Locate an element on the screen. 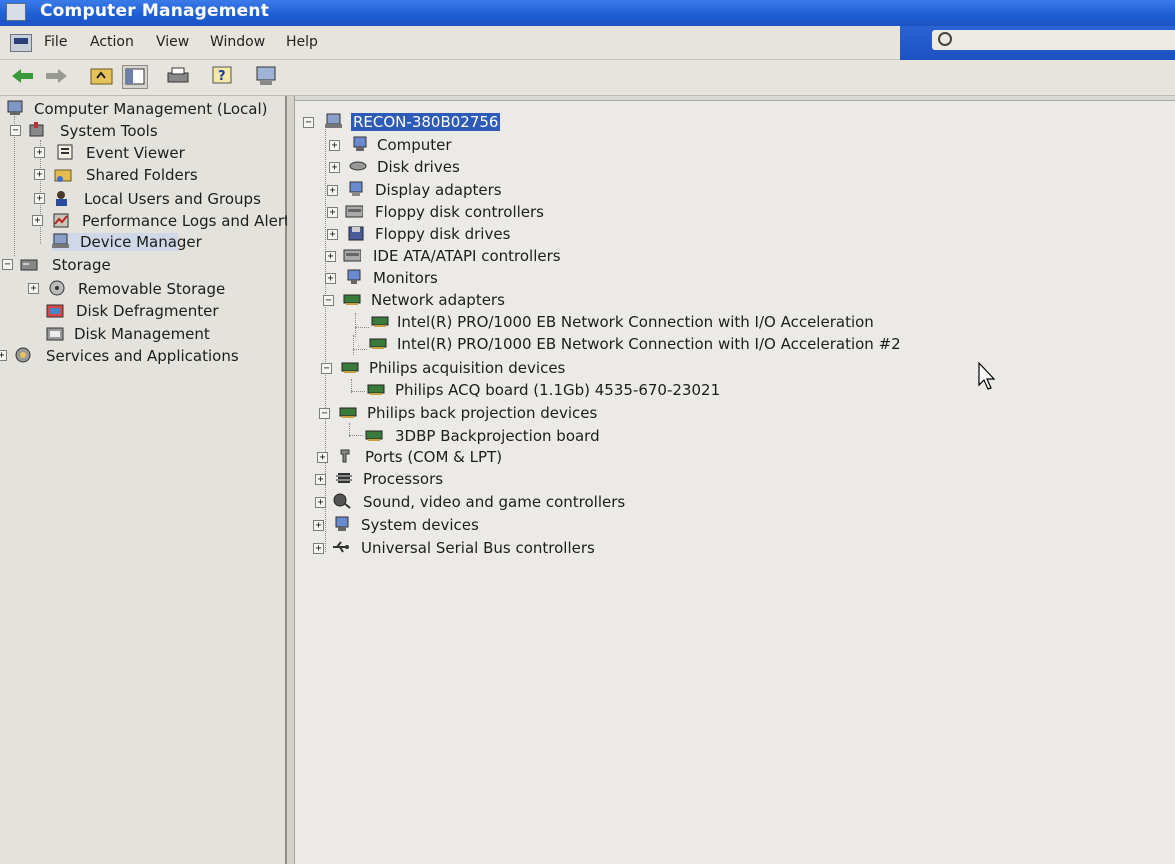 The height and width of the screenshot is (864, 1175). tree-label: Network adapters is located at coordinates (438, 300).